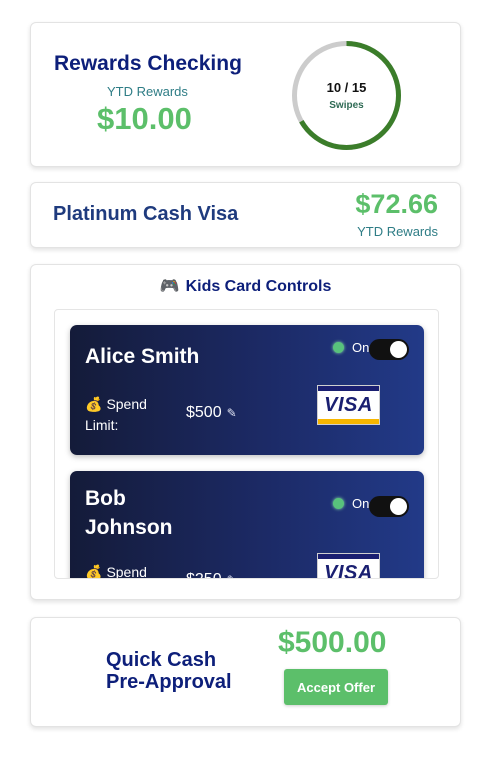  I want to click on platinum-amount: $72.66, so click(396, 204).